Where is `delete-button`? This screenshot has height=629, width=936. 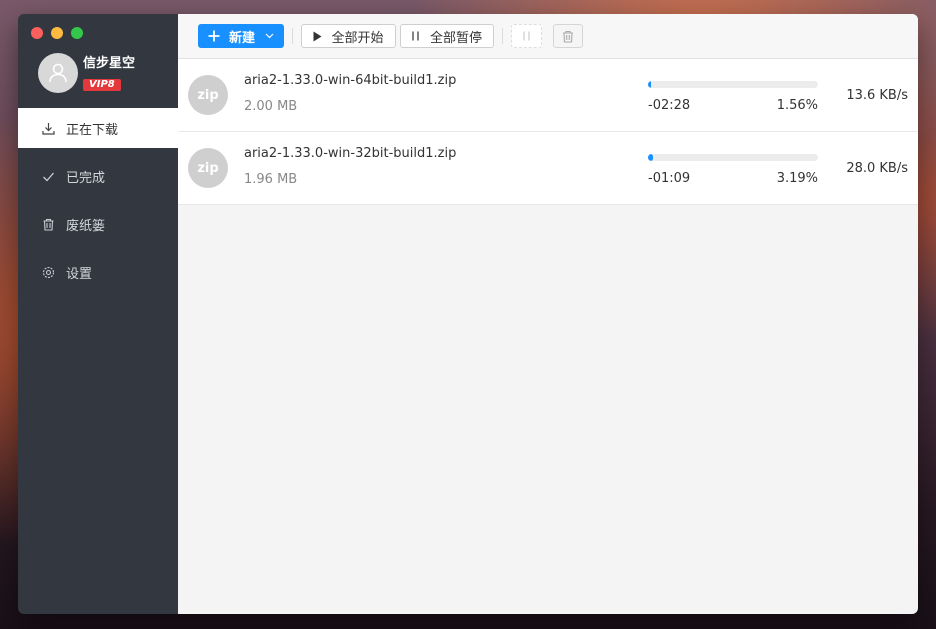
delete-button is located at coordinates (568, 36).